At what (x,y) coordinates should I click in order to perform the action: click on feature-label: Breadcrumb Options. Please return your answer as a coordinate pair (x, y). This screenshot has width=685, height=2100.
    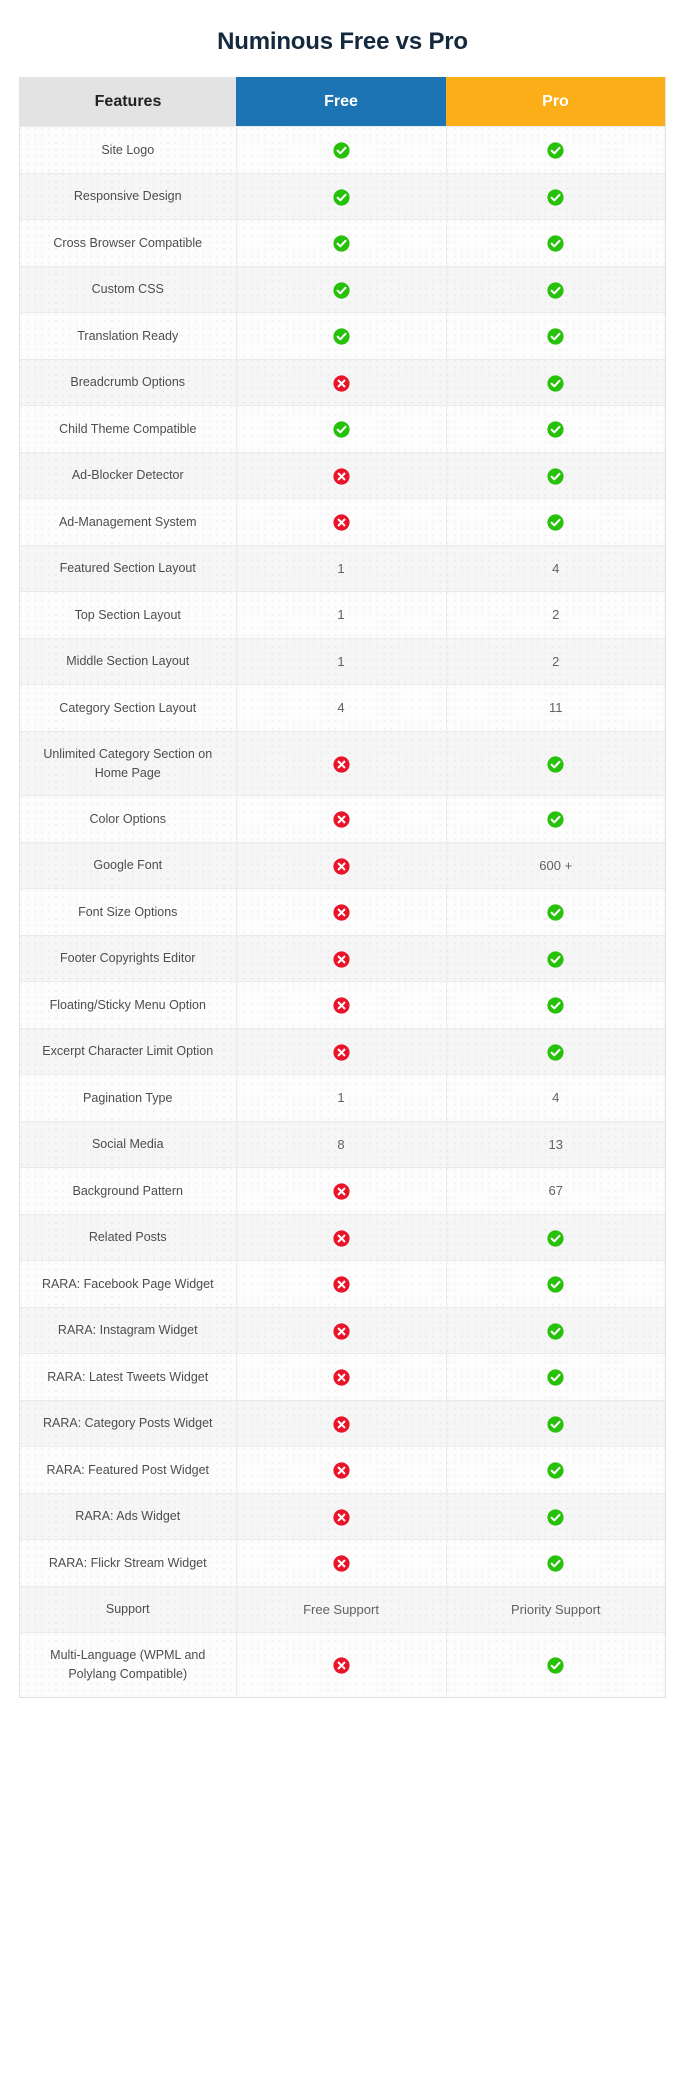
    Looking at the image, I should click on (128, 382).